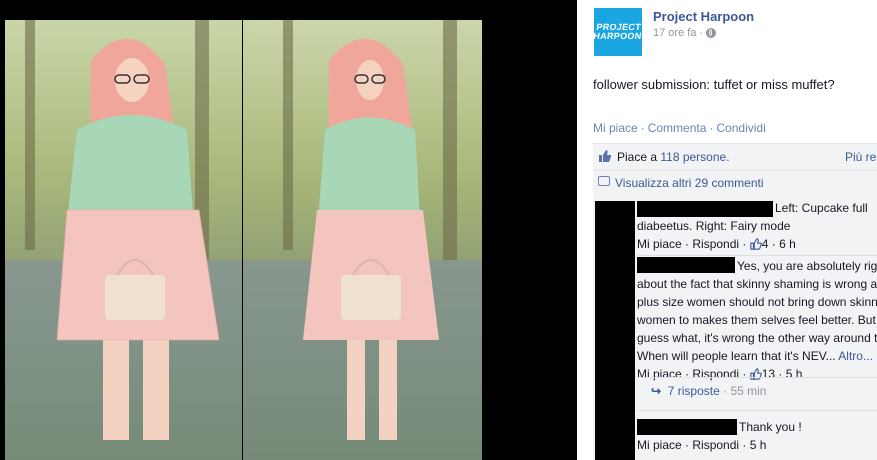 The image size is (877, 460). I want to click on replies-count: 7 risposte, so click(694, 391).